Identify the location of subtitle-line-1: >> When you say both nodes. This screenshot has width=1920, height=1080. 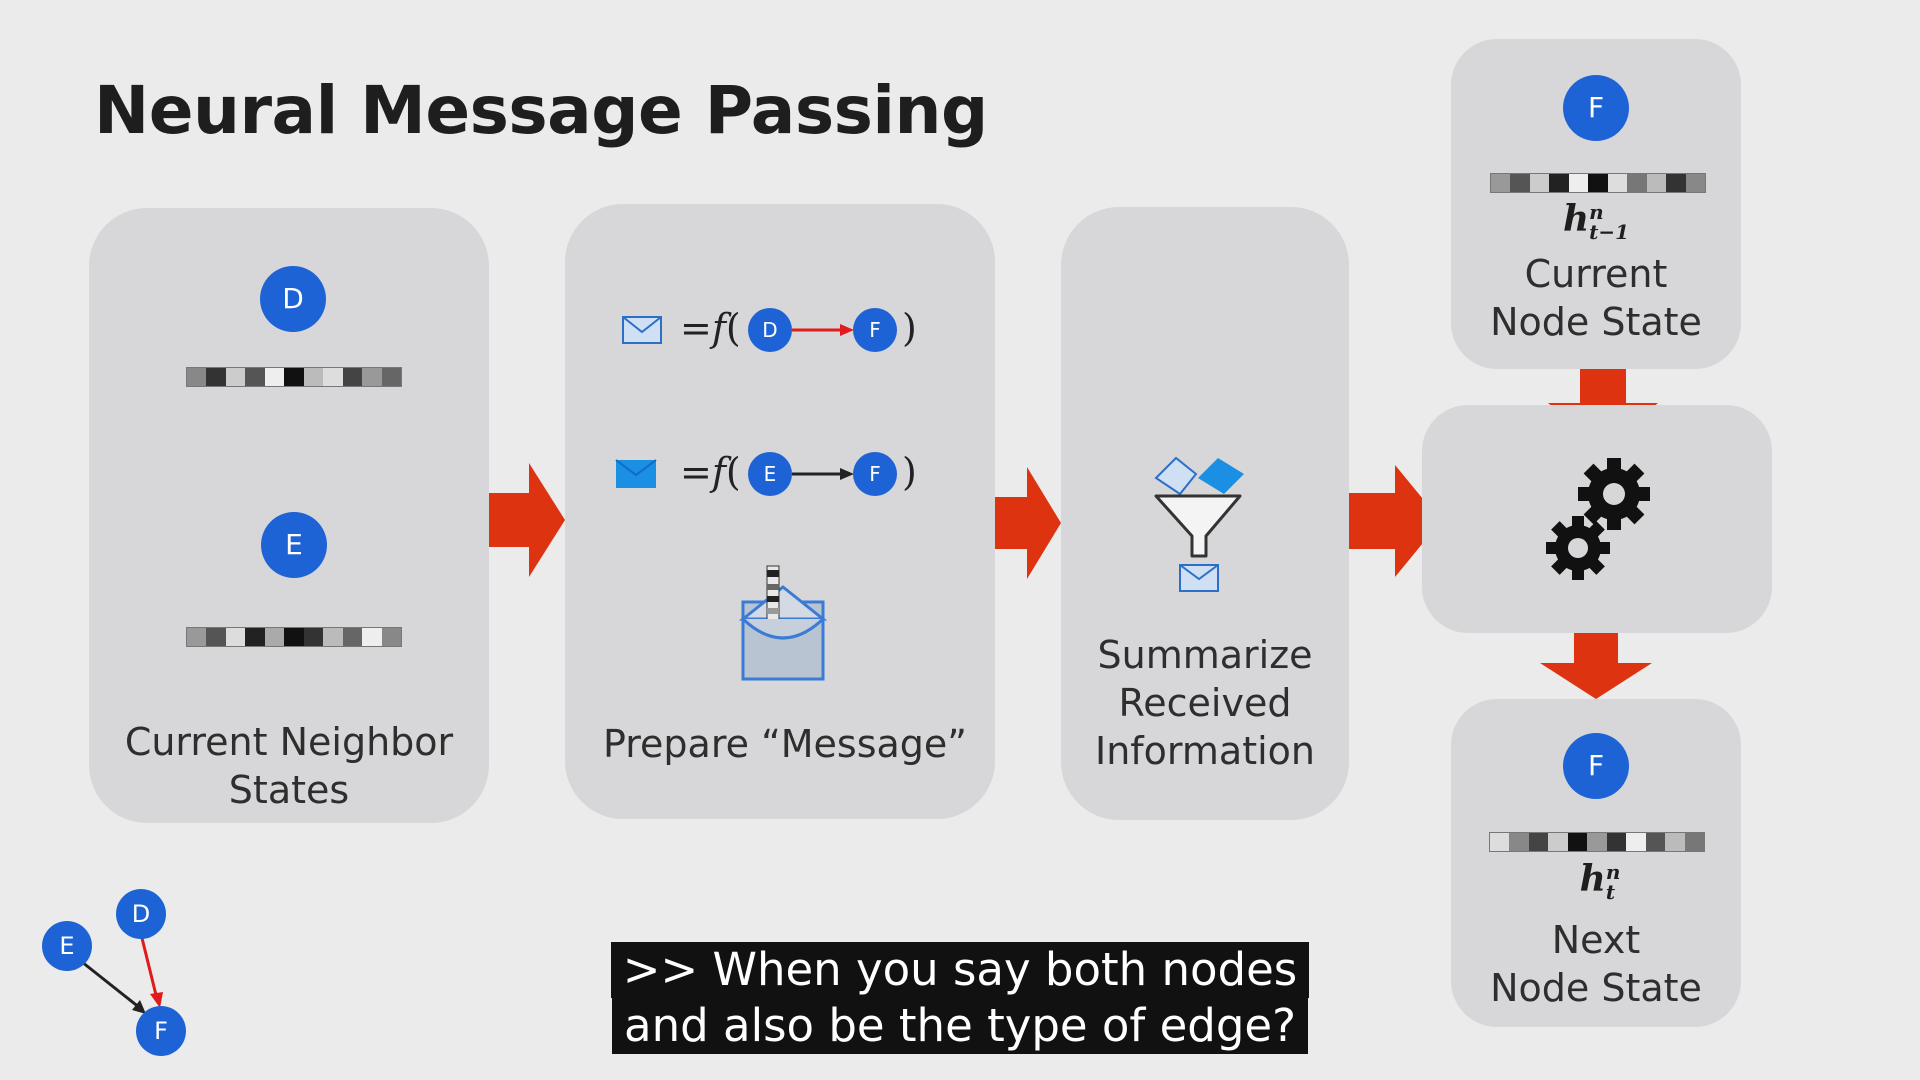
(960, 970).